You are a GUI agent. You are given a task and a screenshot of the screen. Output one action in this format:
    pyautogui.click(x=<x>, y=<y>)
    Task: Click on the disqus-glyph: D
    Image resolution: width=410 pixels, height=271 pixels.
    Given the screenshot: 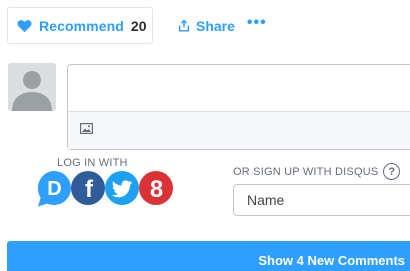 What is the action you would take?
    pyautogui.click(x=54, y=189)
    